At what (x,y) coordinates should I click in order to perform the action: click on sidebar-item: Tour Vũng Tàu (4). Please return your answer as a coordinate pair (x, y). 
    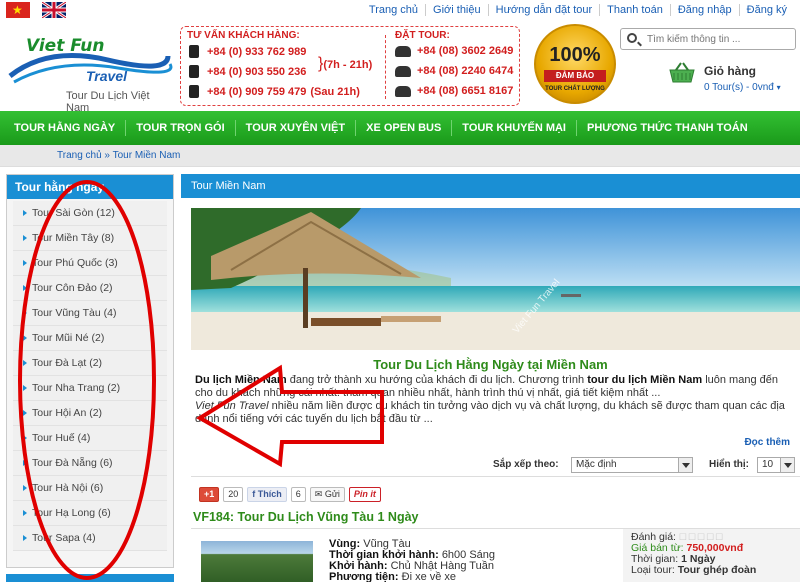
    Looking at the image, I should click on (90, 313).